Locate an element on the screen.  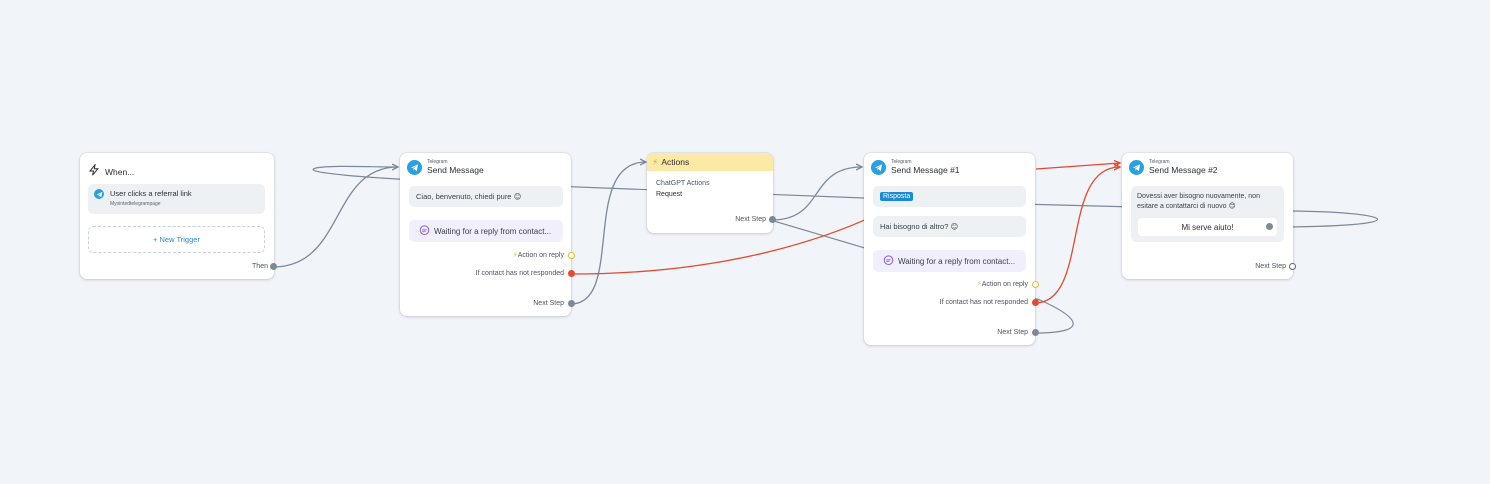
node-title: Send Message #1 is located at coordinates (925, 170).